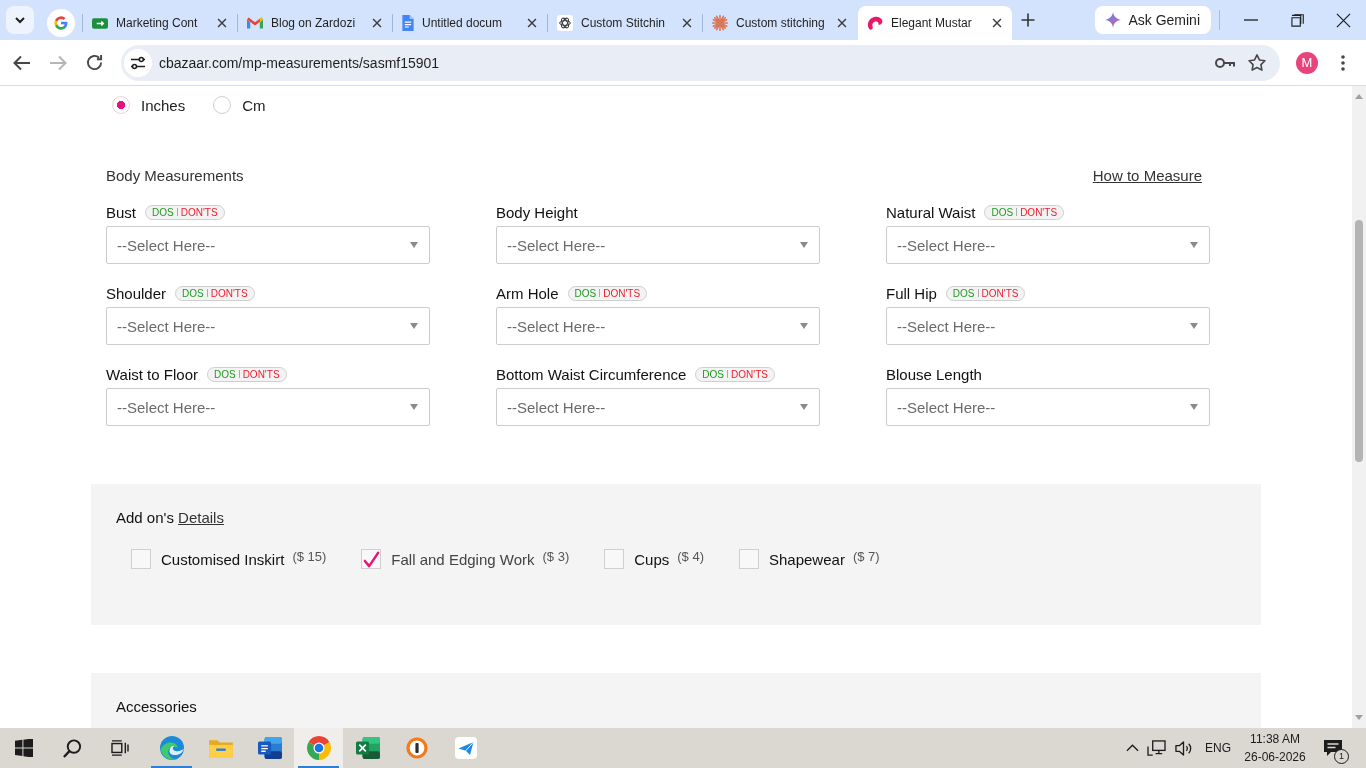 The width and height of the screenshot is (1366, 768). Describe the element at coordinates (160, 23) in the screenshot. I see `browser-tab: Marketing Cont` at that location.